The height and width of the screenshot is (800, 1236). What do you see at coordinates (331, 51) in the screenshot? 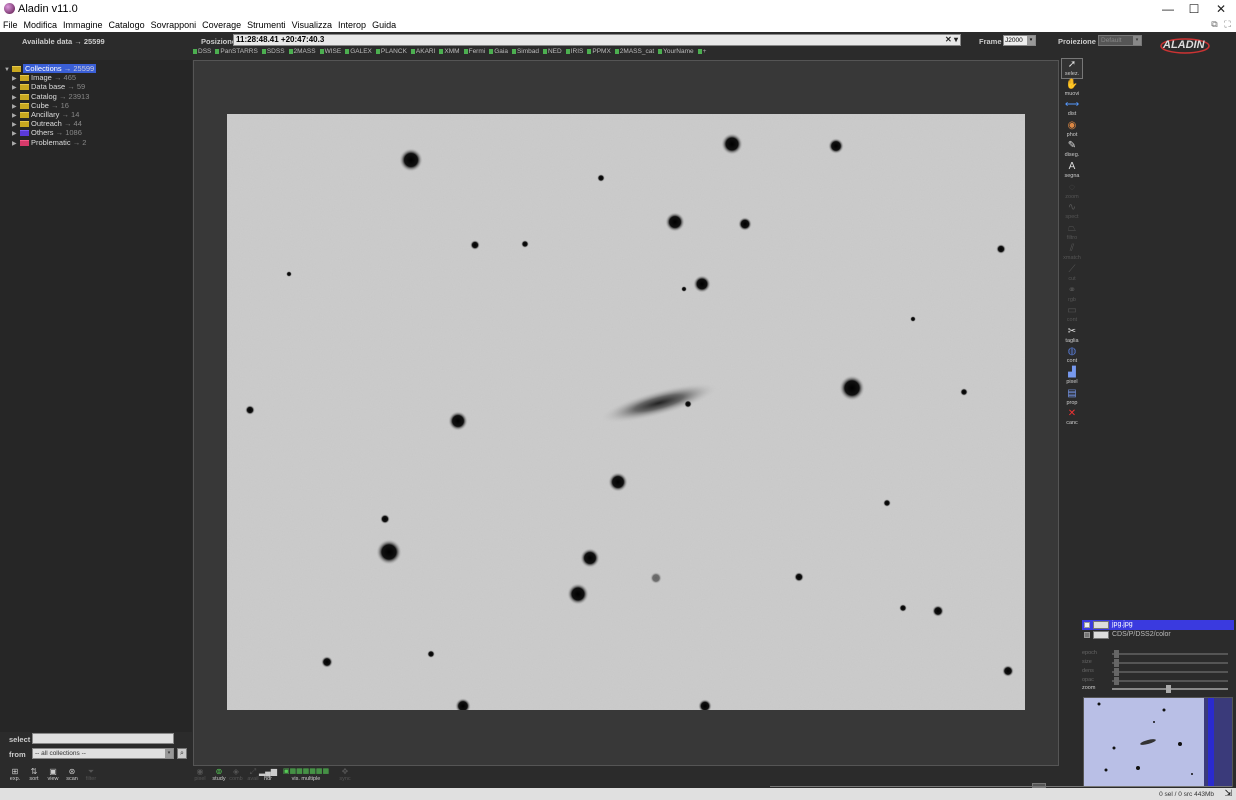
I see `survey-wise: WISE` at bounding box center [331, 51].